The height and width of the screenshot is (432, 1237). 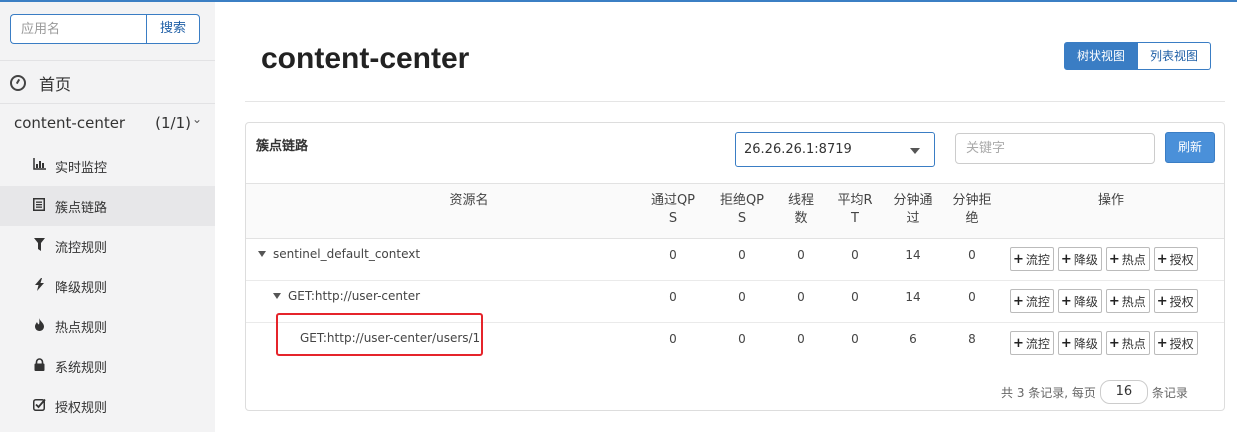 I want to click on nav-home-label: 首页, so click(x=55, y=84).